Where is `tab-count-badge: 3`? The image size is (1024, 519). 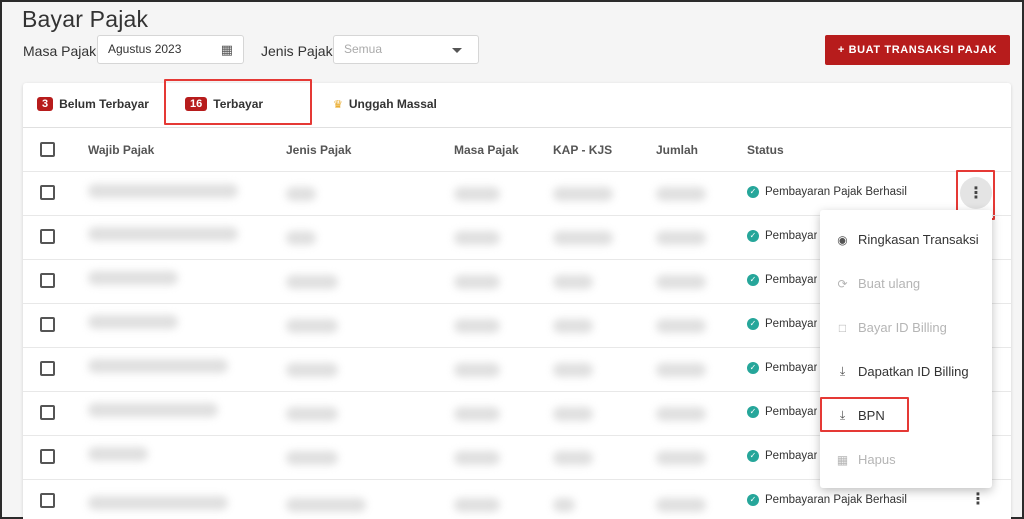
tab-count-badge: 3 is located at coordinates (45, 104).